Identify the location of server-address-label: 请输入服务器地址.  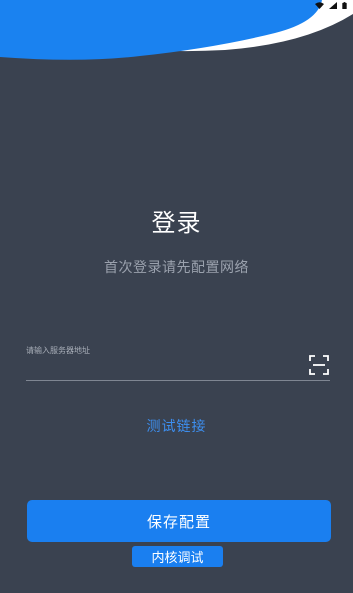
(58, 350).